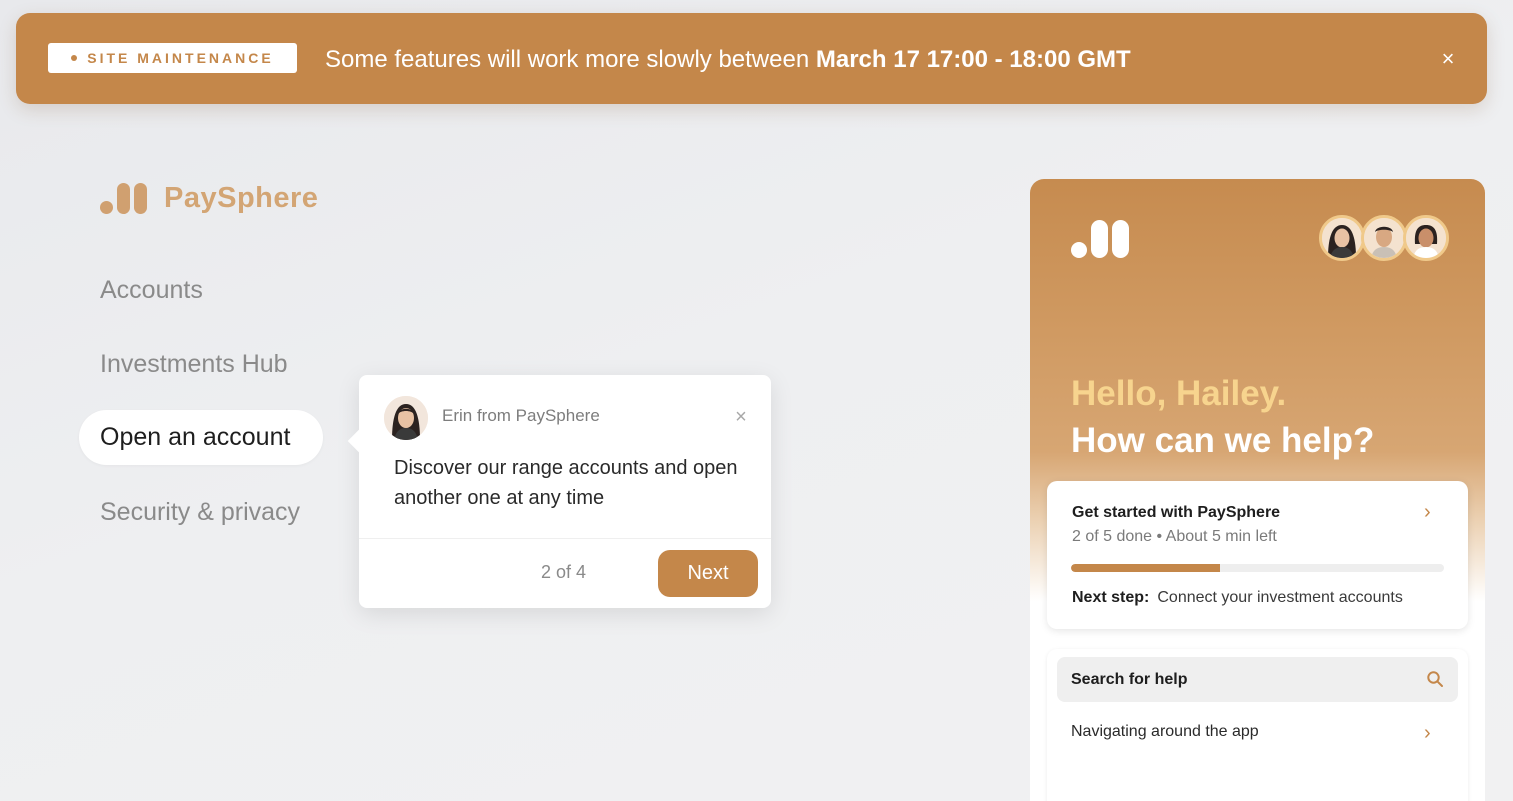 The width and height of the screenshot is (1513, 801). Describe the element at coordinates (1146, 568) in the screenshot. I see `onboarding-progress-fill` at that location.